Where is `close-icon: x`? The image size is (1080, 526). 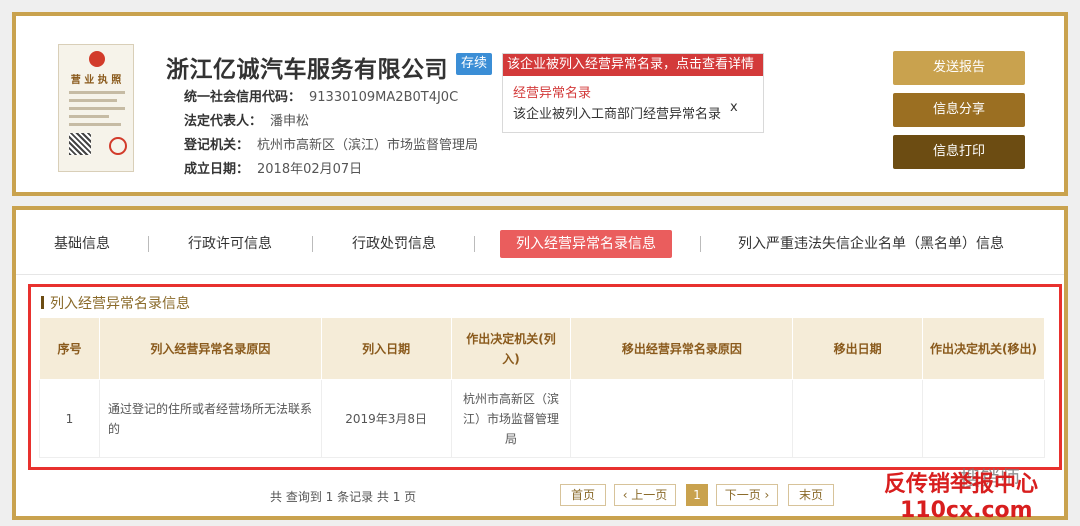 close-icon: x is located at coordinates (734, 107).